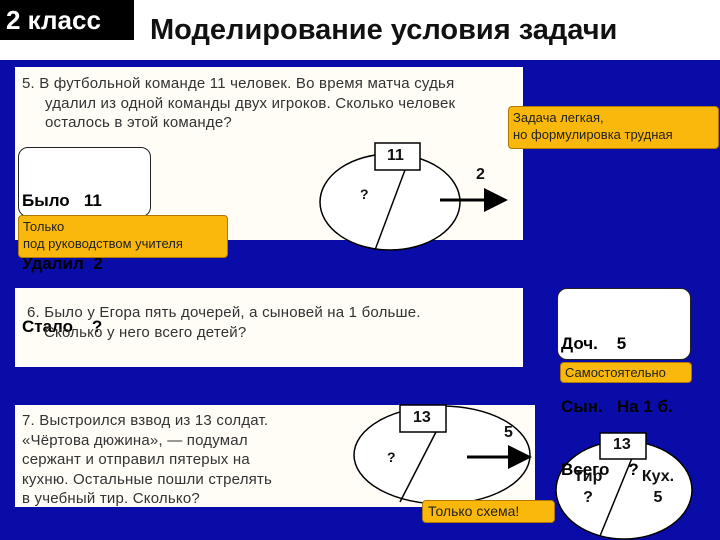 Image resolution: width=720 pixels, height=540 pixels. I want to click on grade-label: 2 класс, so click(67, 20).